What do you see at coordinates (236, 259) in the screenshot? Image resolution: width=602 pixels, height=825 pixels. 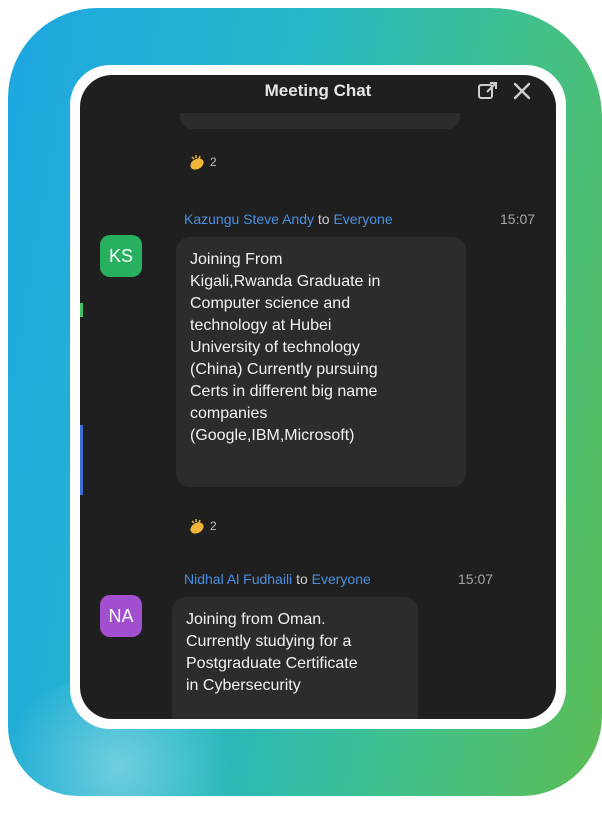 I see `message-line: Joining From` at bounding box center [236, 259].